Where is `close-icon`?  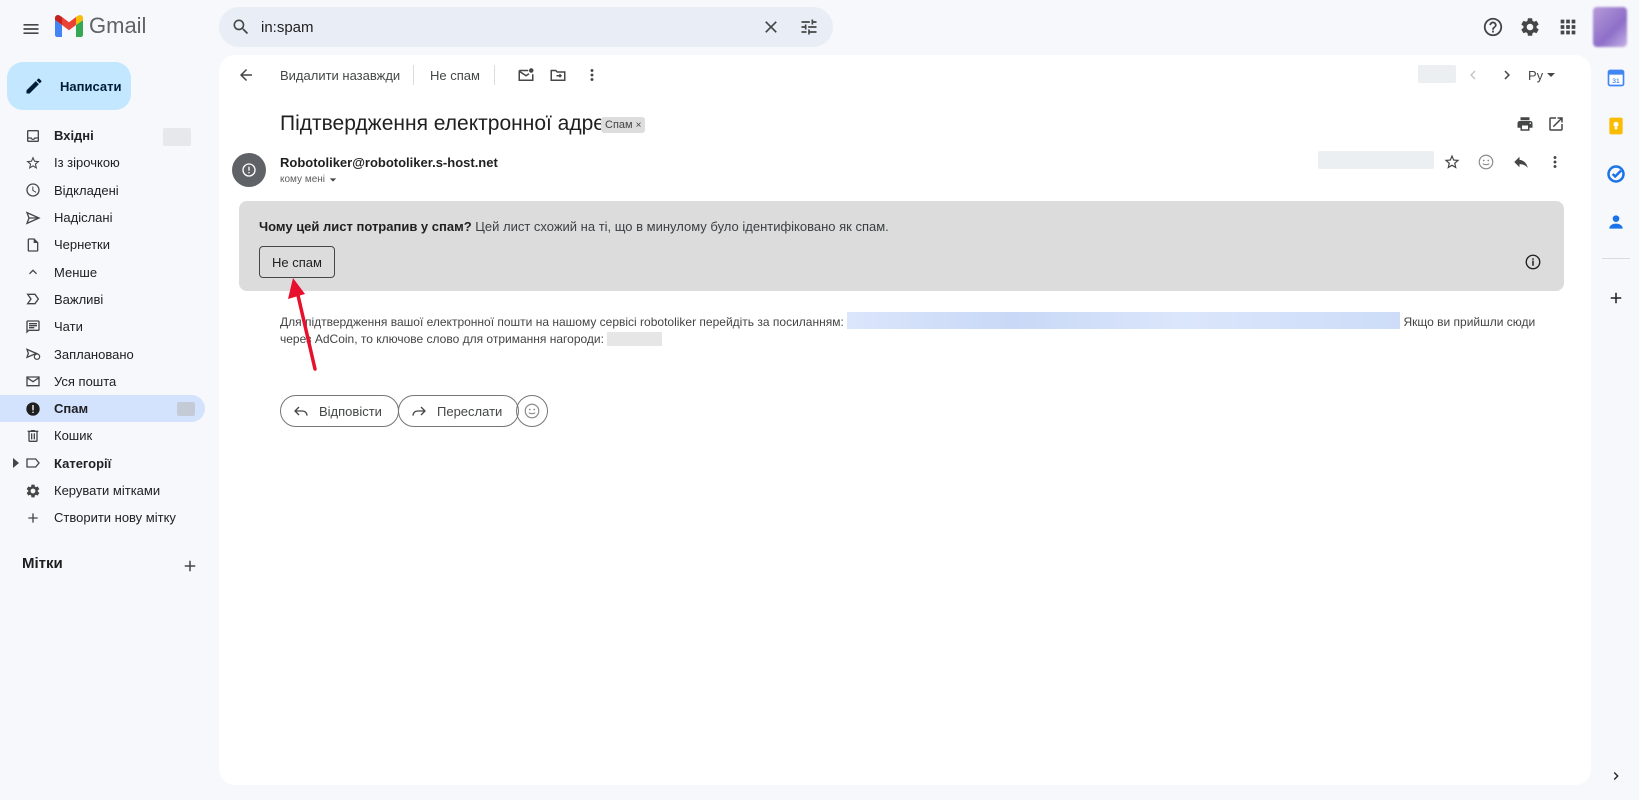 close-icon is located at coordinates (771, 27).